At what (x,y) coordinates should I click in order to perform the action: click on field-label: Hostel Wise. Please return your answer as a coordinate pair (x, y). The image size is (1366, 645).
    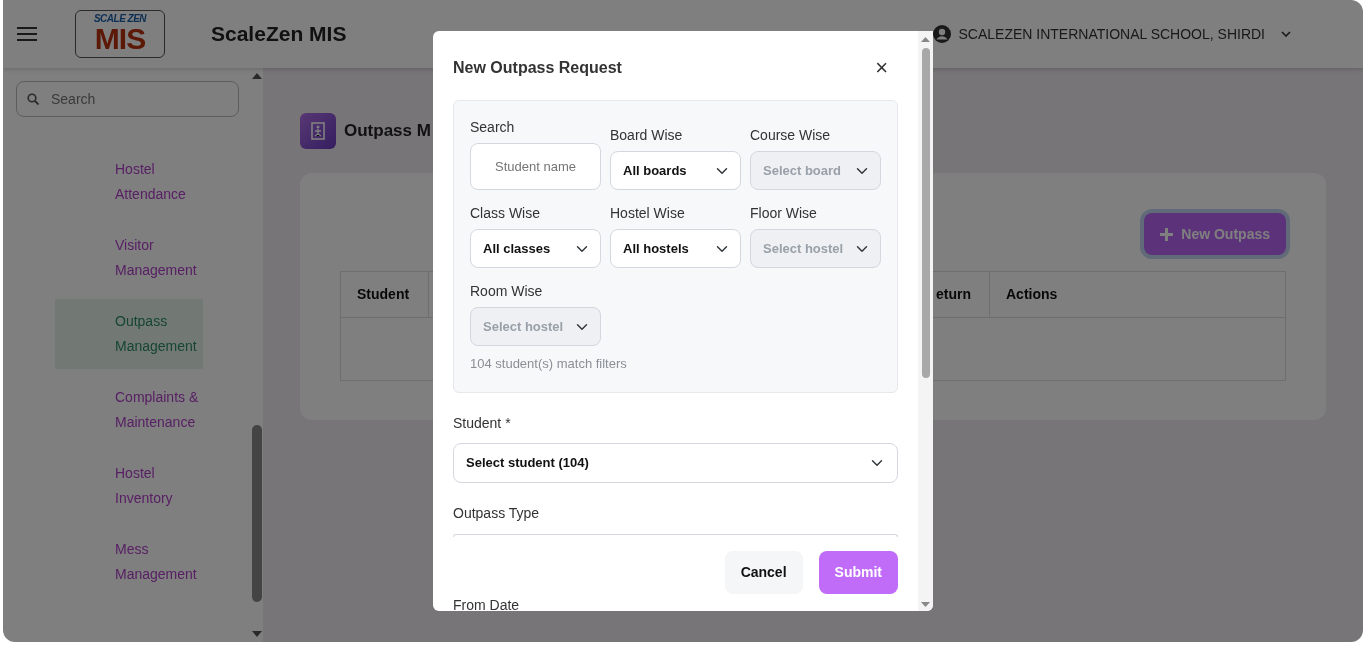
    Looking at the image, I should click on (648, 213).